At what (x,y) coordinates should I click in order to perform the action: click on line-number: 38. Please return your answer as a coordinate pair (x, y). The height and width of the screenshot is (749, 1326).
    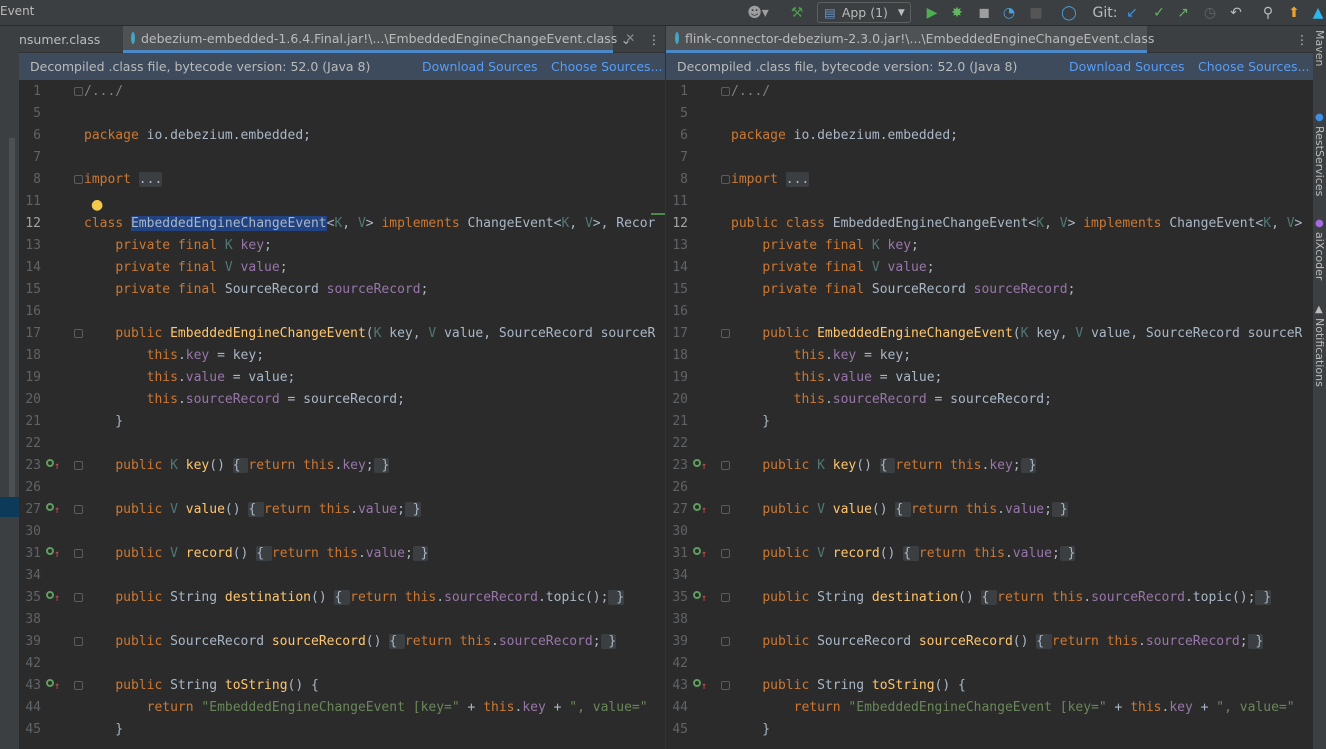
    Looking at the image, I should click on (677, 620).